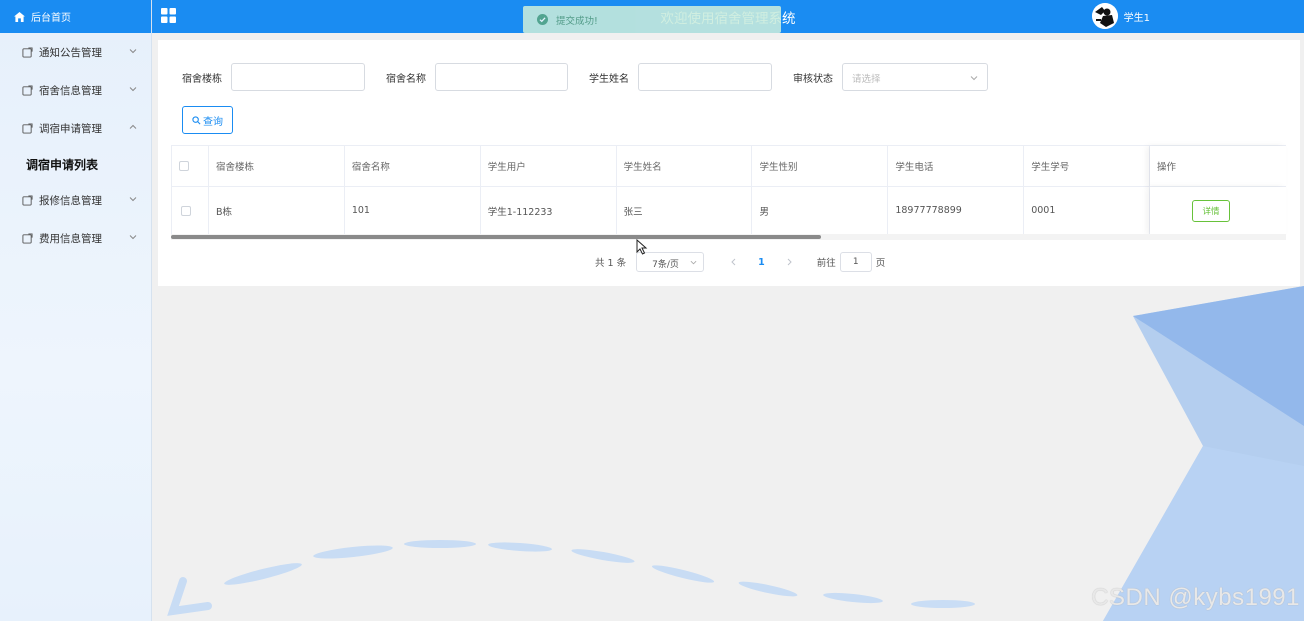  I want to click on sidebar-item-label: 报修信息管理, so click(70, 200).